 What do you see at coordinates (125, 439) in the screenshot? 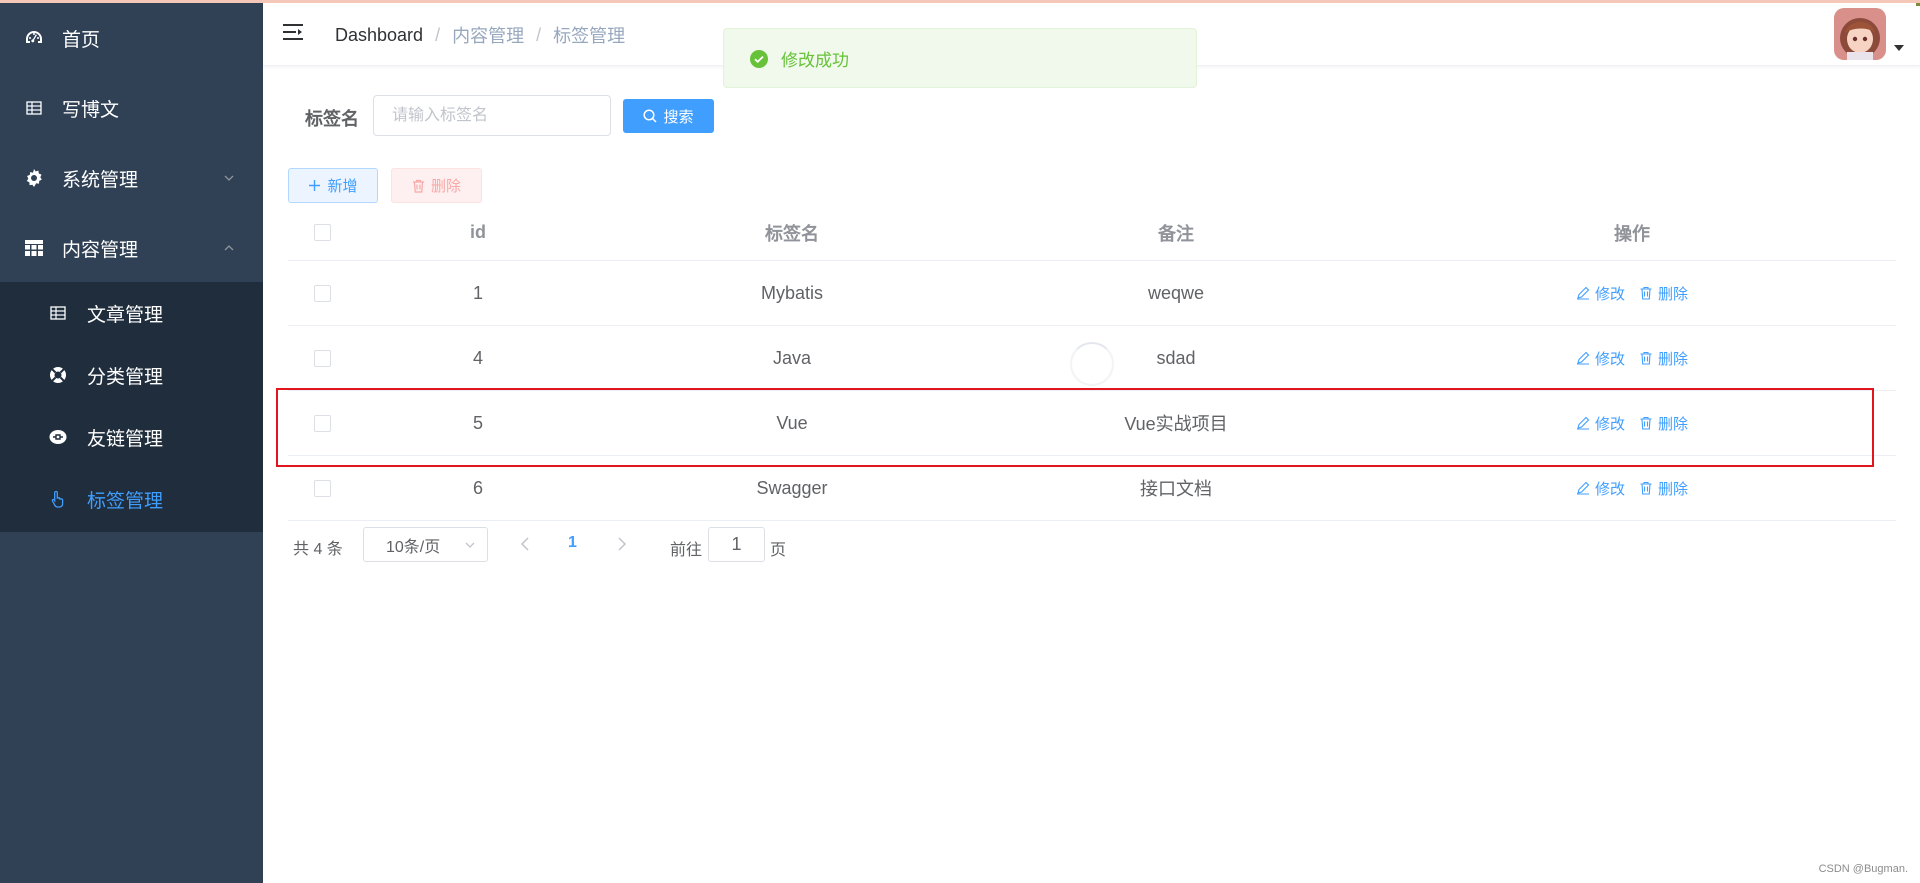
I see `sidebar-item-label: 友链管理` at bounding box center [125, 439].